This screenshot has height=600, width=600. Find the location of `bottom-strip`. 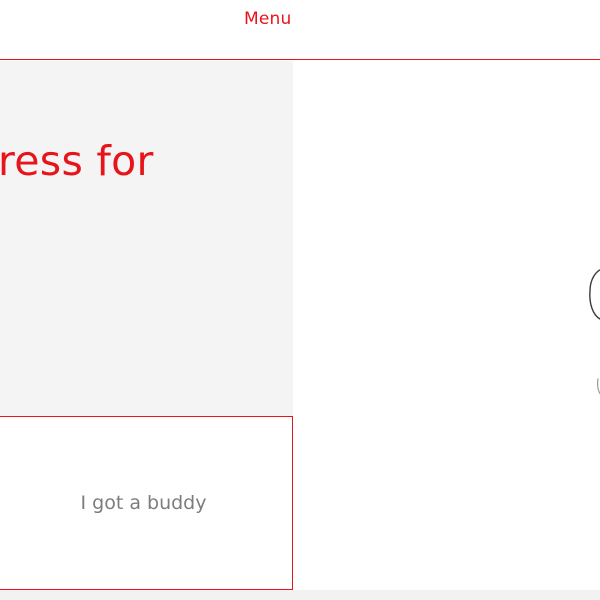

bottom-strip is located at coordinates (300, 595).